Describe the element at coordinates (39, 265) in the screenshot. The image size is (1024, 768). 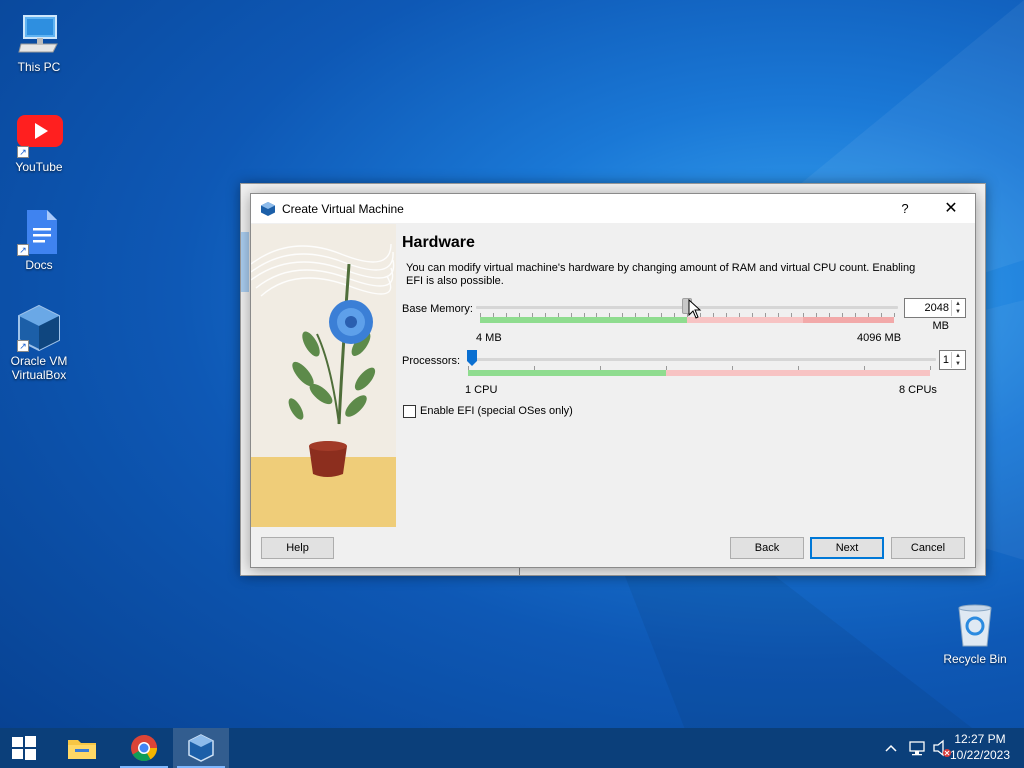
I see `desktop-icon-label: Docs` at that location.